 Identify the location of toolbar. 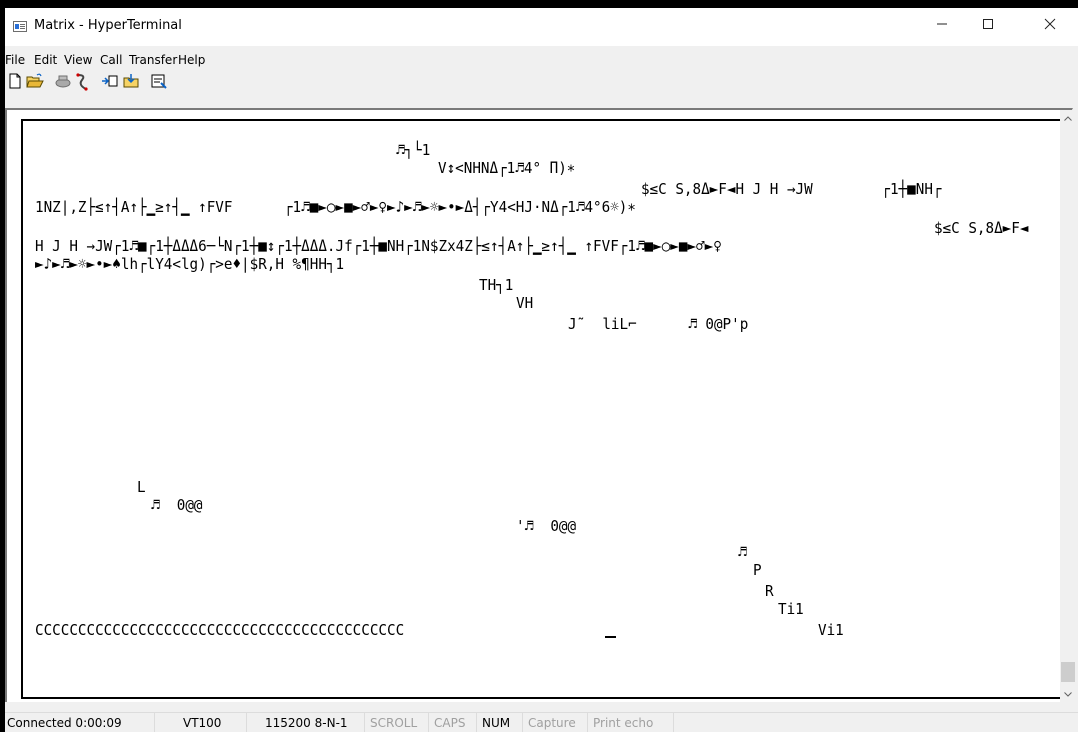
(541, 82).